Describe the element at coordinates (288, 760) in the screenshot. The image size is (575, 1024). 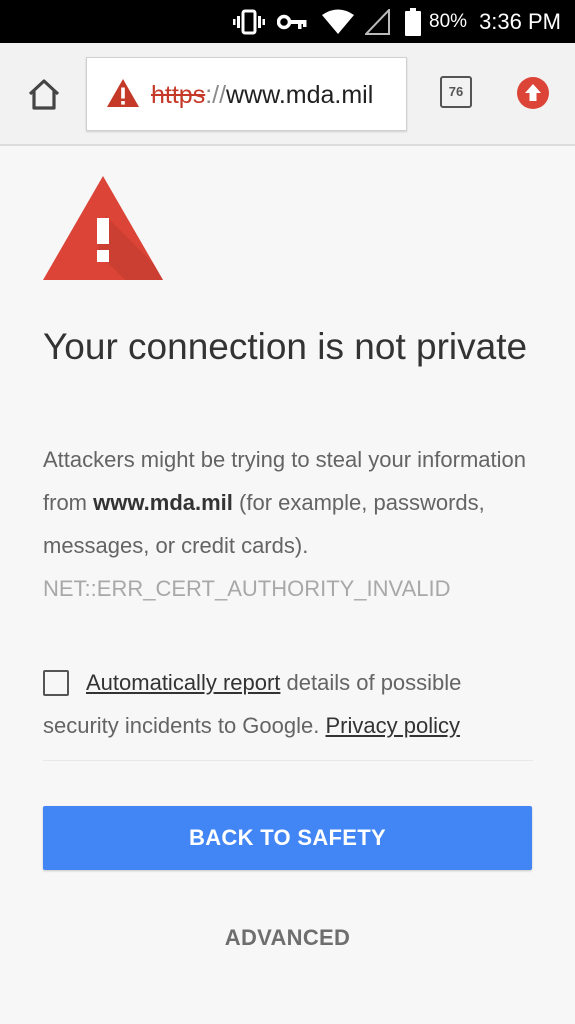
I see `divider` at that location.